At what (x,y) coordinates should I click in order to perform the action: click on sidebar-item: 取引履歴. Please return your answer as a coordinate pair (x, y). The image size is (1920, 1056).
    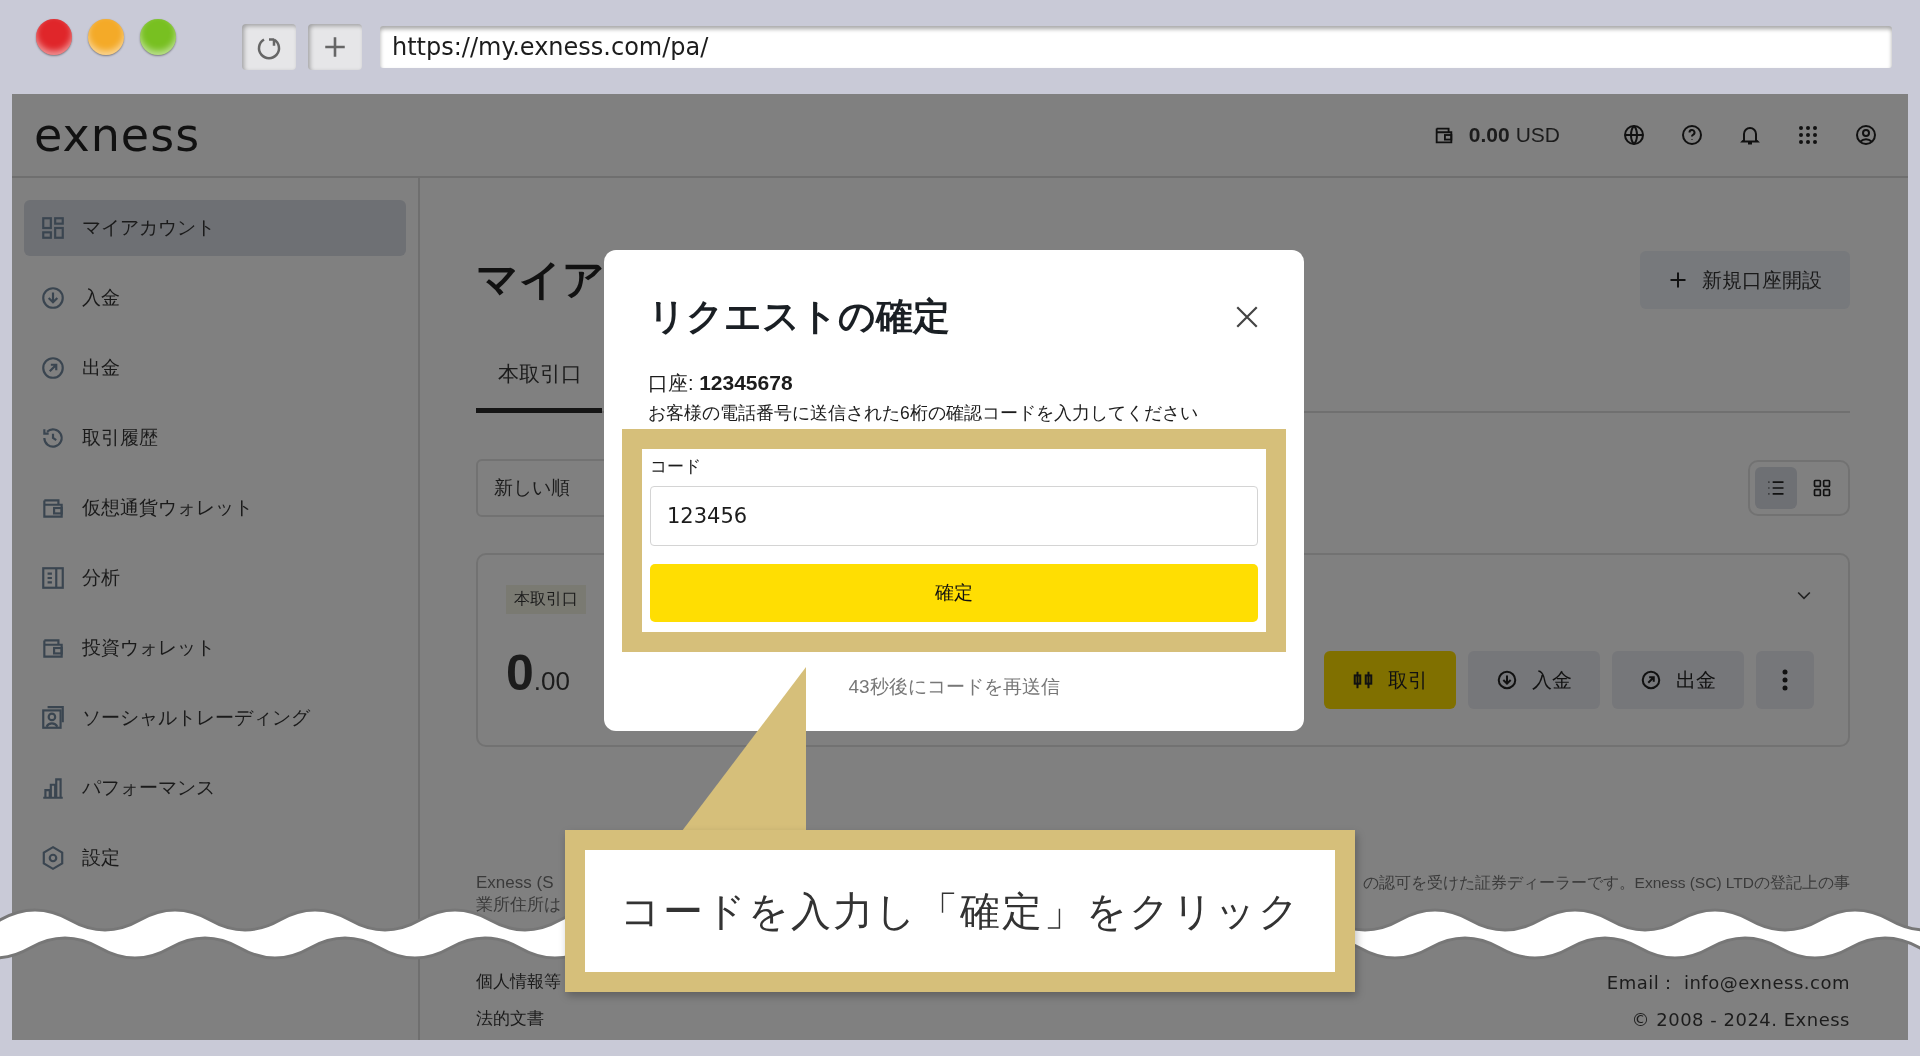
    Looking at the image, I should click on (215, 438).